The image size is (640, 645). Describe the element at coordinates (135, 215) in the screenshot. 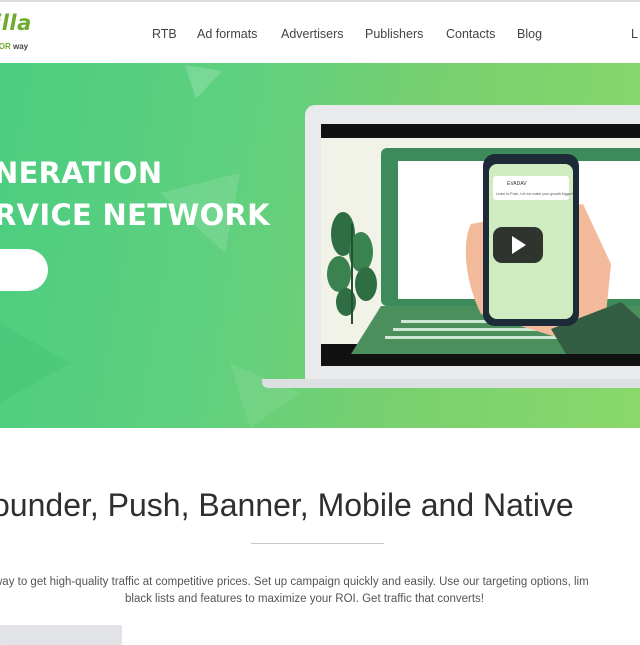

I see `hero-title-line-2: RVICE NETWORK` at that location.